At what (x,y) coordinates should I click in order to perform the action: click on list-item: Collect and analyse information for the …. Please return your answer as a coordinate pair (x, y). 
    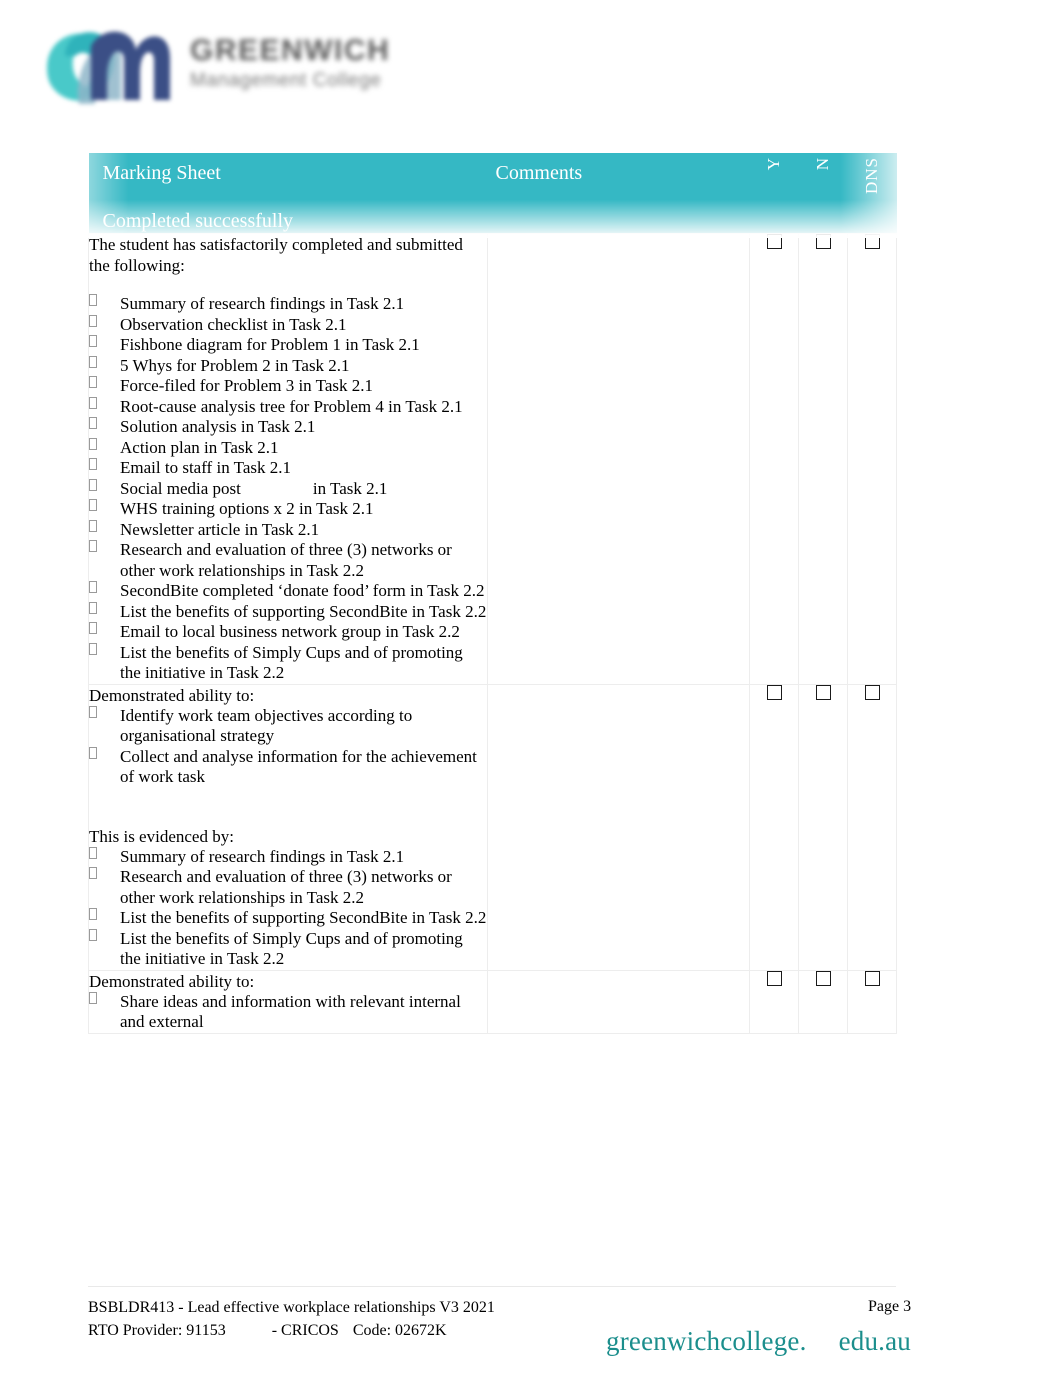
    Looking at the image, I should click on (288, 767).